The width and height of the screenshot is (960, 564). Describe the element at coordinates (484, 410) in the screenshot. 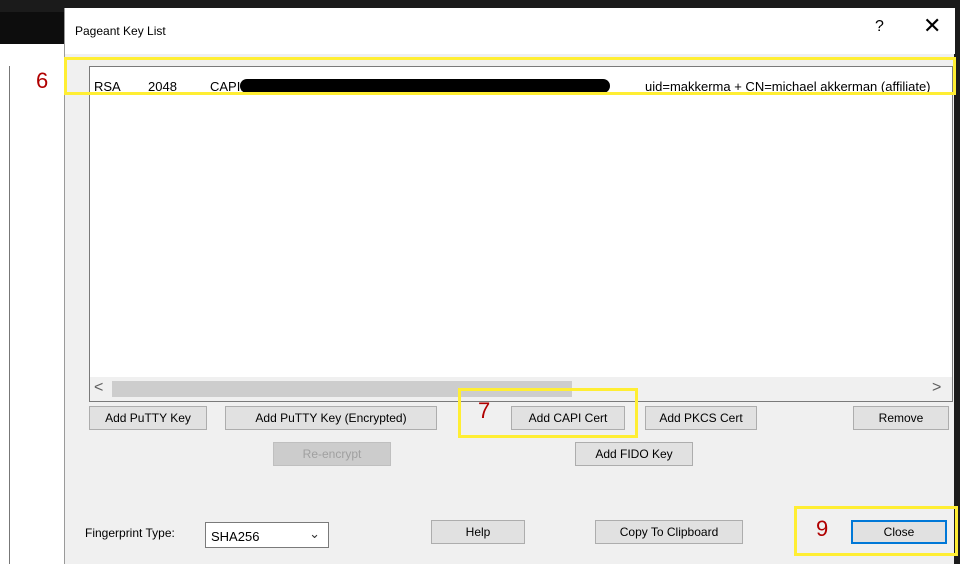

I see `callout-number-7: 7` at that location.